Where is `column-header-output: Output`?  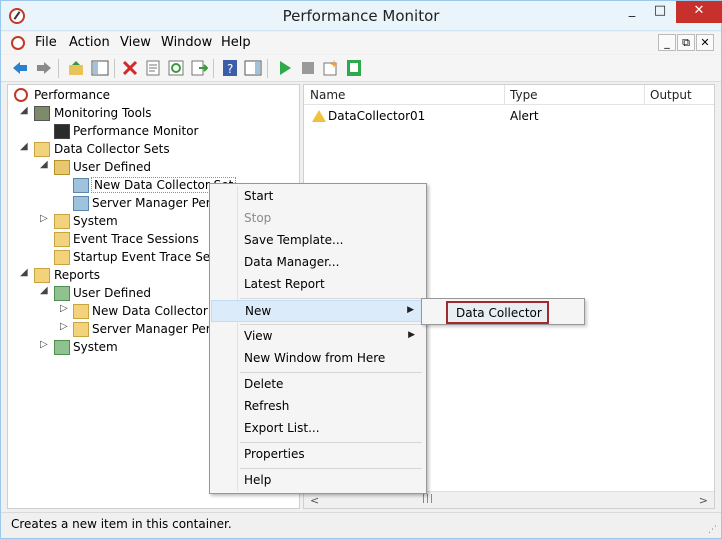
column-header-output: Output is located at coordinates (671, 95).